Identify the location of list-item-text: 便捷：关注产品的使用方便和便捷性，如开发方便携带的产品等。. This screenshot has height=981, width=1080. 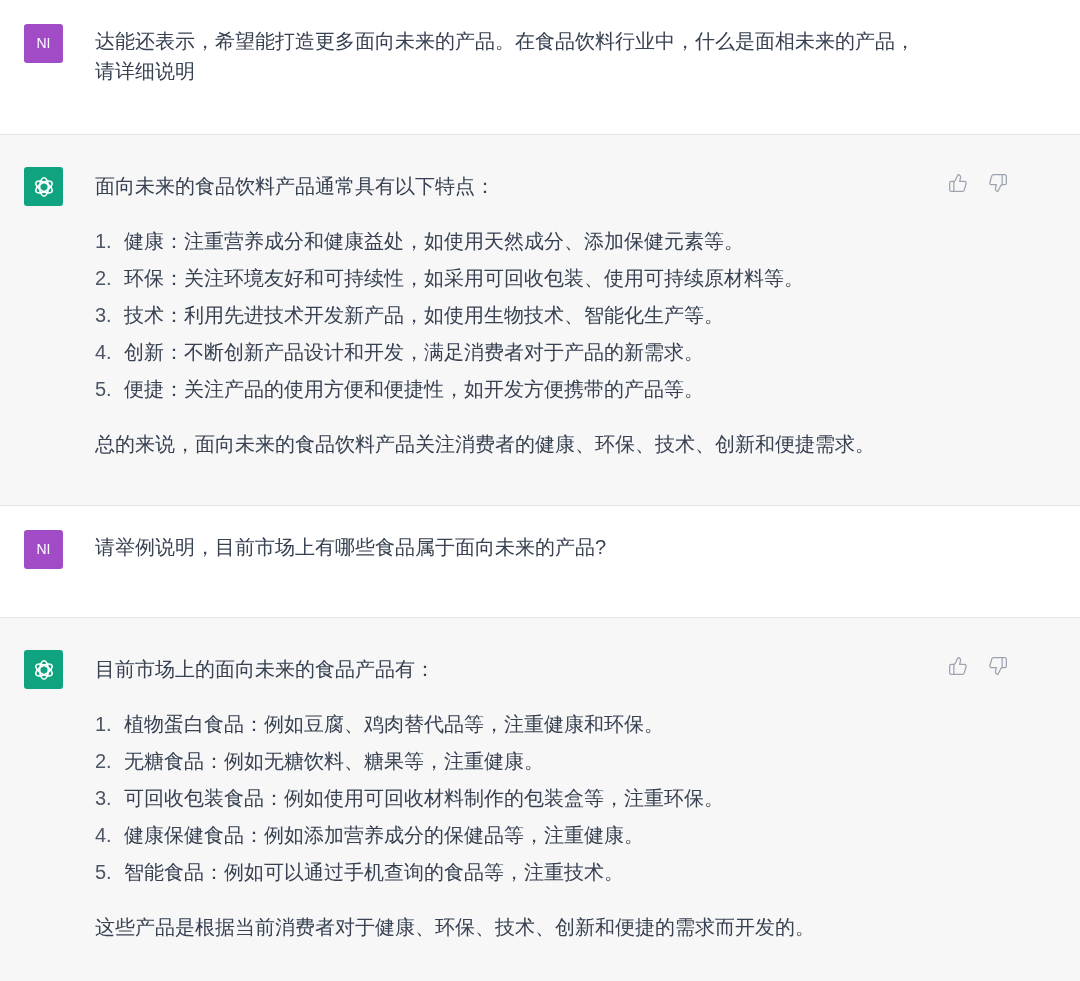
(414, 389).